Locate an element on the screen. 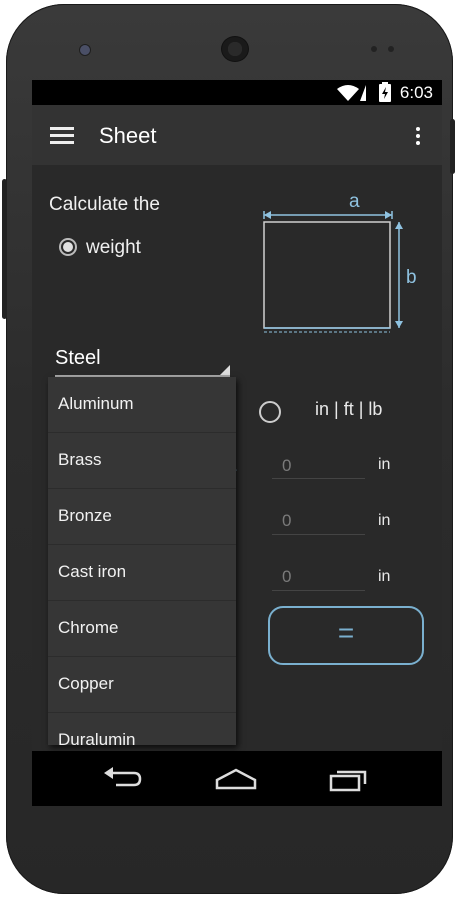 This screenshot has height=900, width=459. units-radio is located at coordinates (270, 412).